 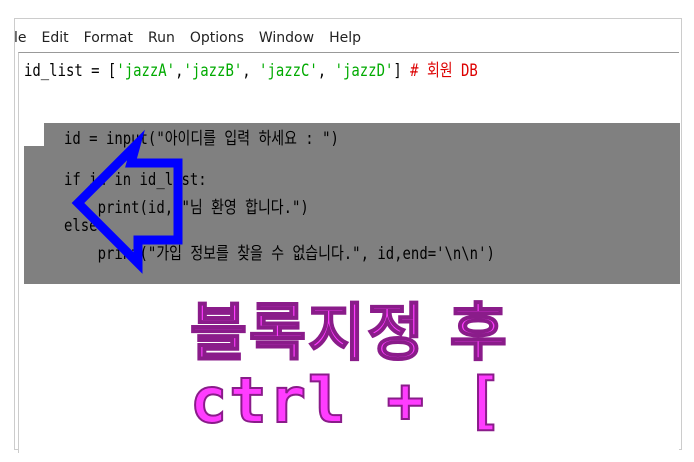 What do you see at coordinates (347, 400) in the screenshot?
I see `annotation-shortcut: ctrl + [` at bounding box center [347, 400].